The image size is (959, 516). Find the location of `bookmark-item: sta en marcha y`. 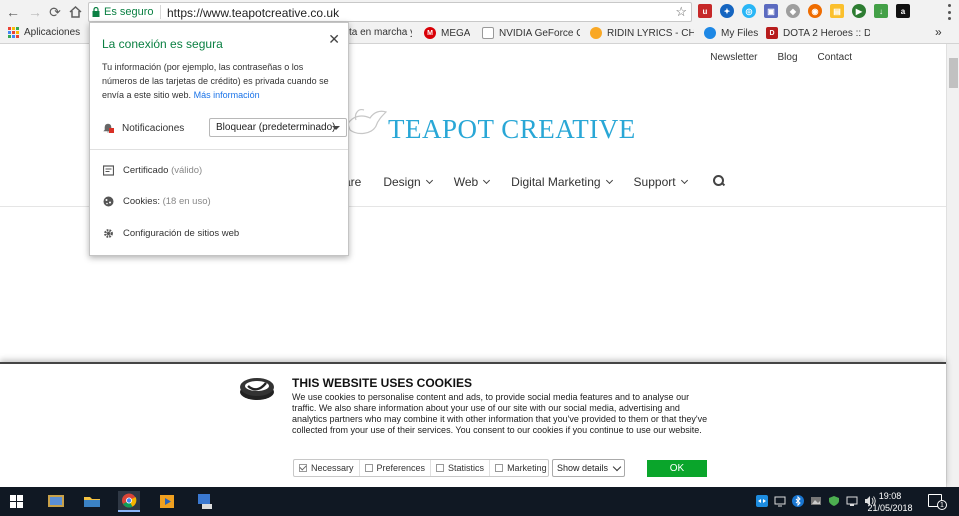

bookmark-item: sta en marcha y is located at coordinates (378, 32).